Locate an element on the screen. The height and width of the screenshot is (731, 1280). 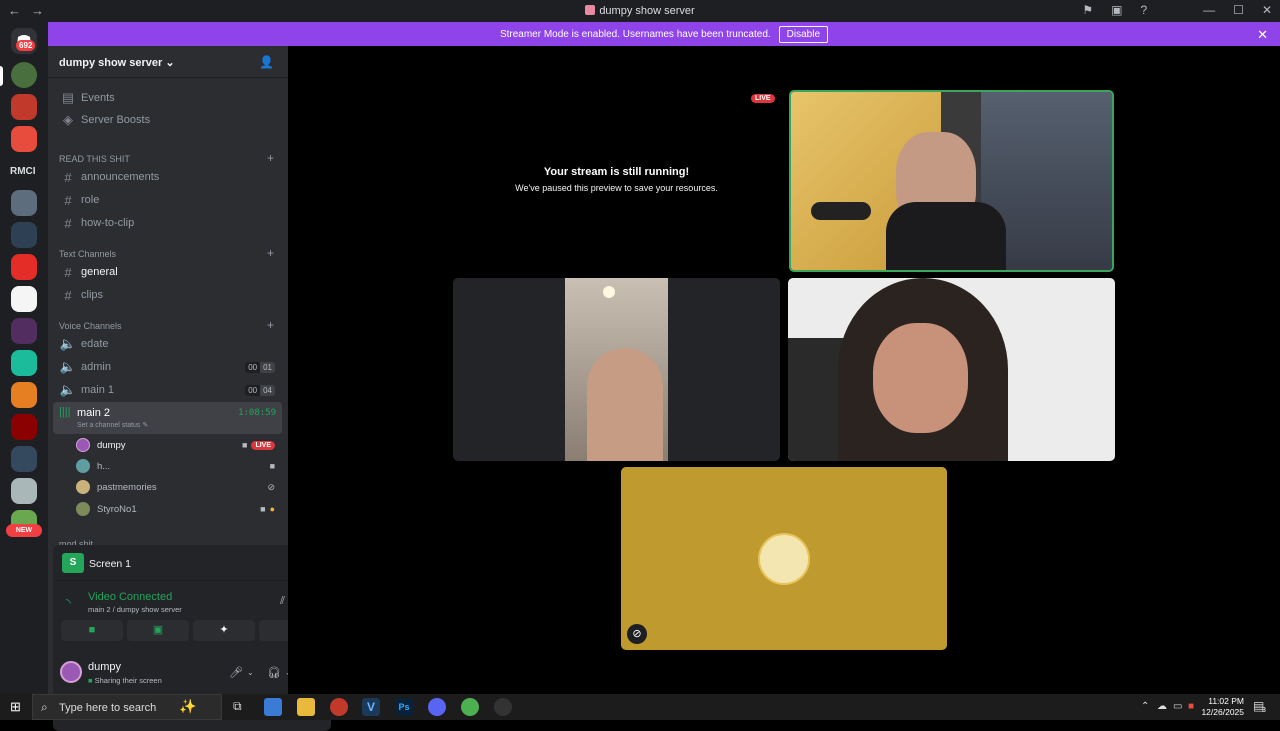
chevron-up-icon: ⌃ is located at coordinates (1145, 706).